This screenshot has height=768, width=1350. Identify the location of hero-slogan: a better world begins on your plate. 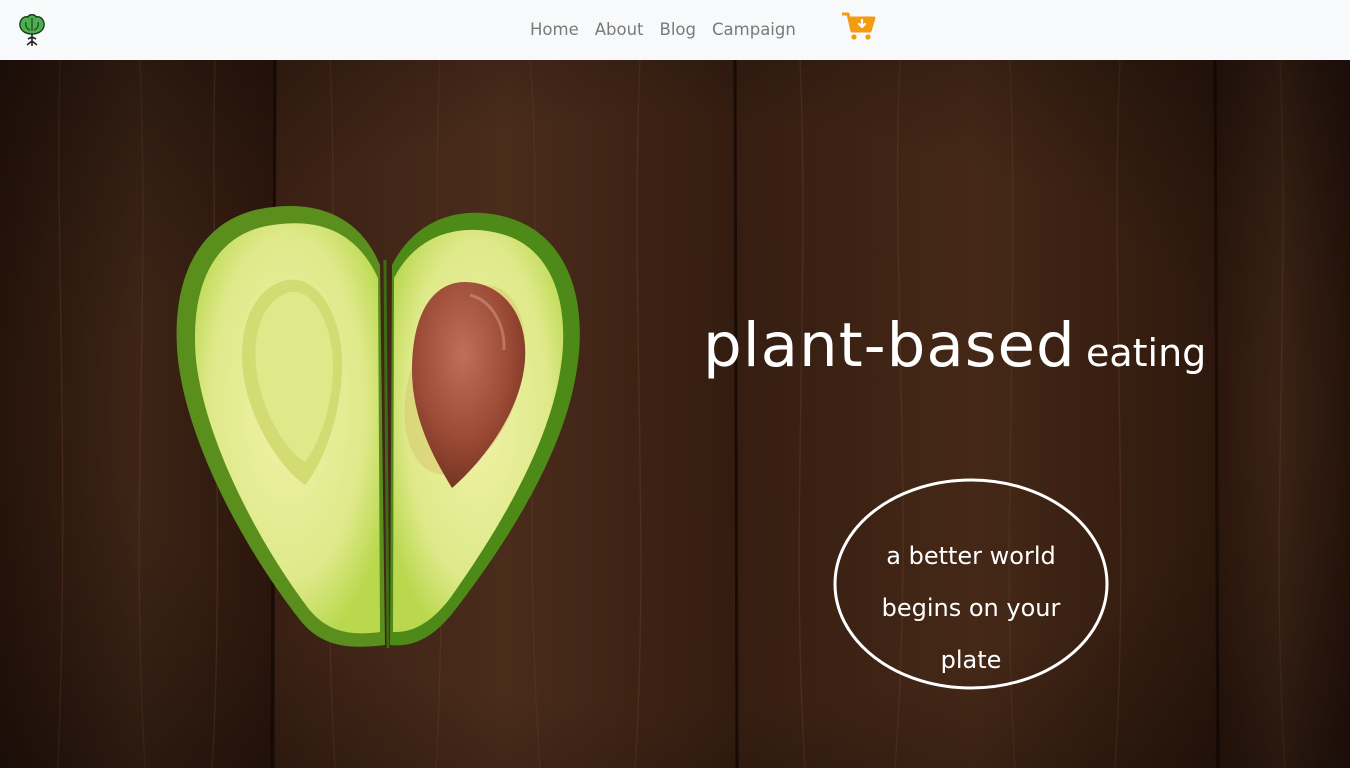
(971, 608).